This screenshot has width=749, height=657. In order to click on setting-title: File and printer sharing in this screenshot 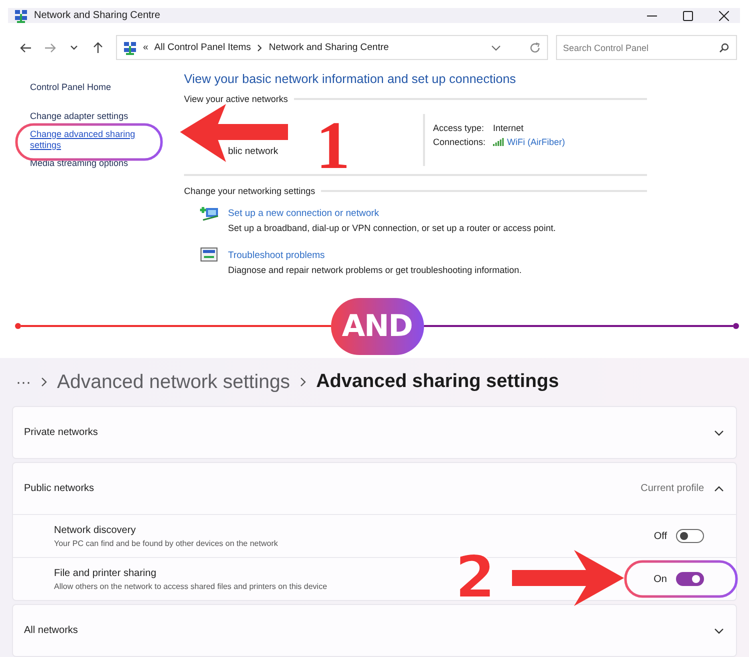, I will do `click(106, 573)`.